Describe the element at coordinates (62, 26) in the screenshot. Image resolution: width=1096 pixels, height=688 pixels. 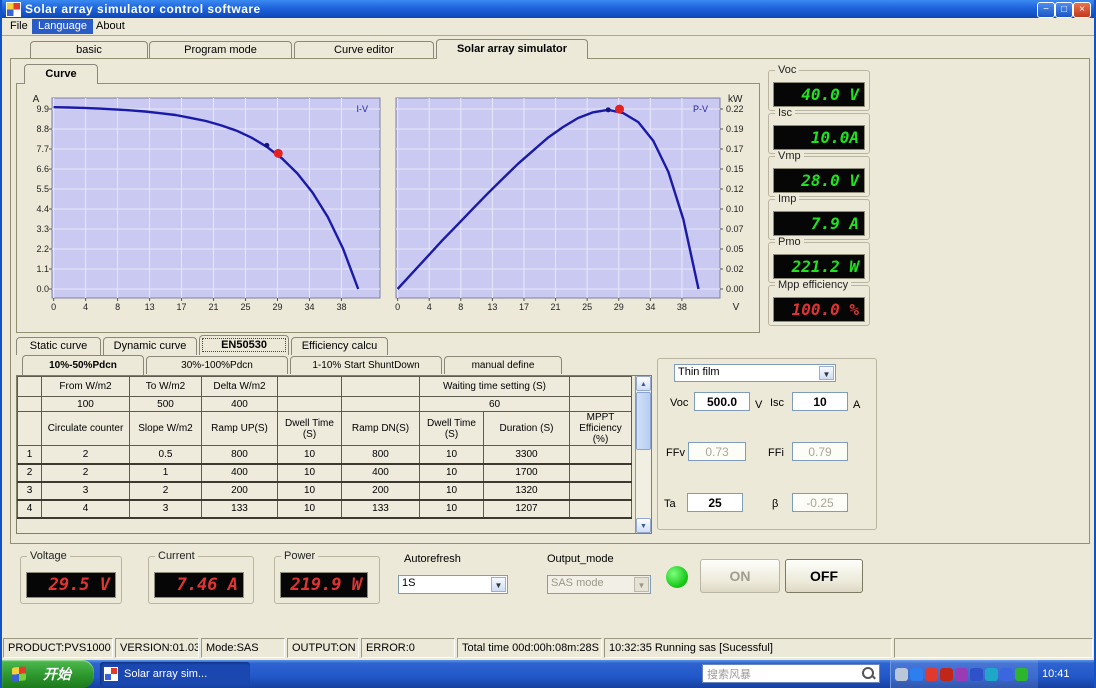
I see `menu-language: Language` at that location.